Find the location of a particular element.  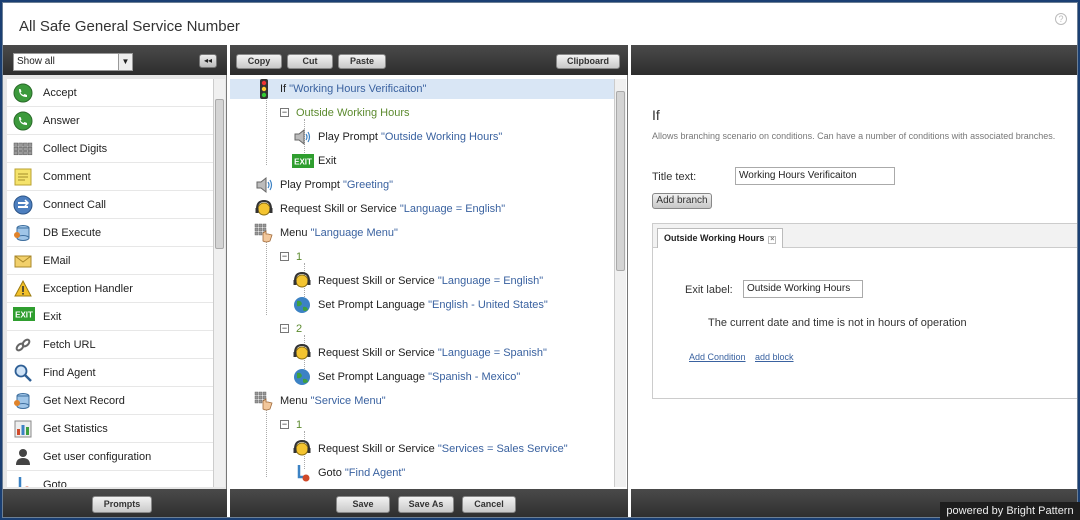

add-condition-link: Add Condition is located at coordinates (717, 357).